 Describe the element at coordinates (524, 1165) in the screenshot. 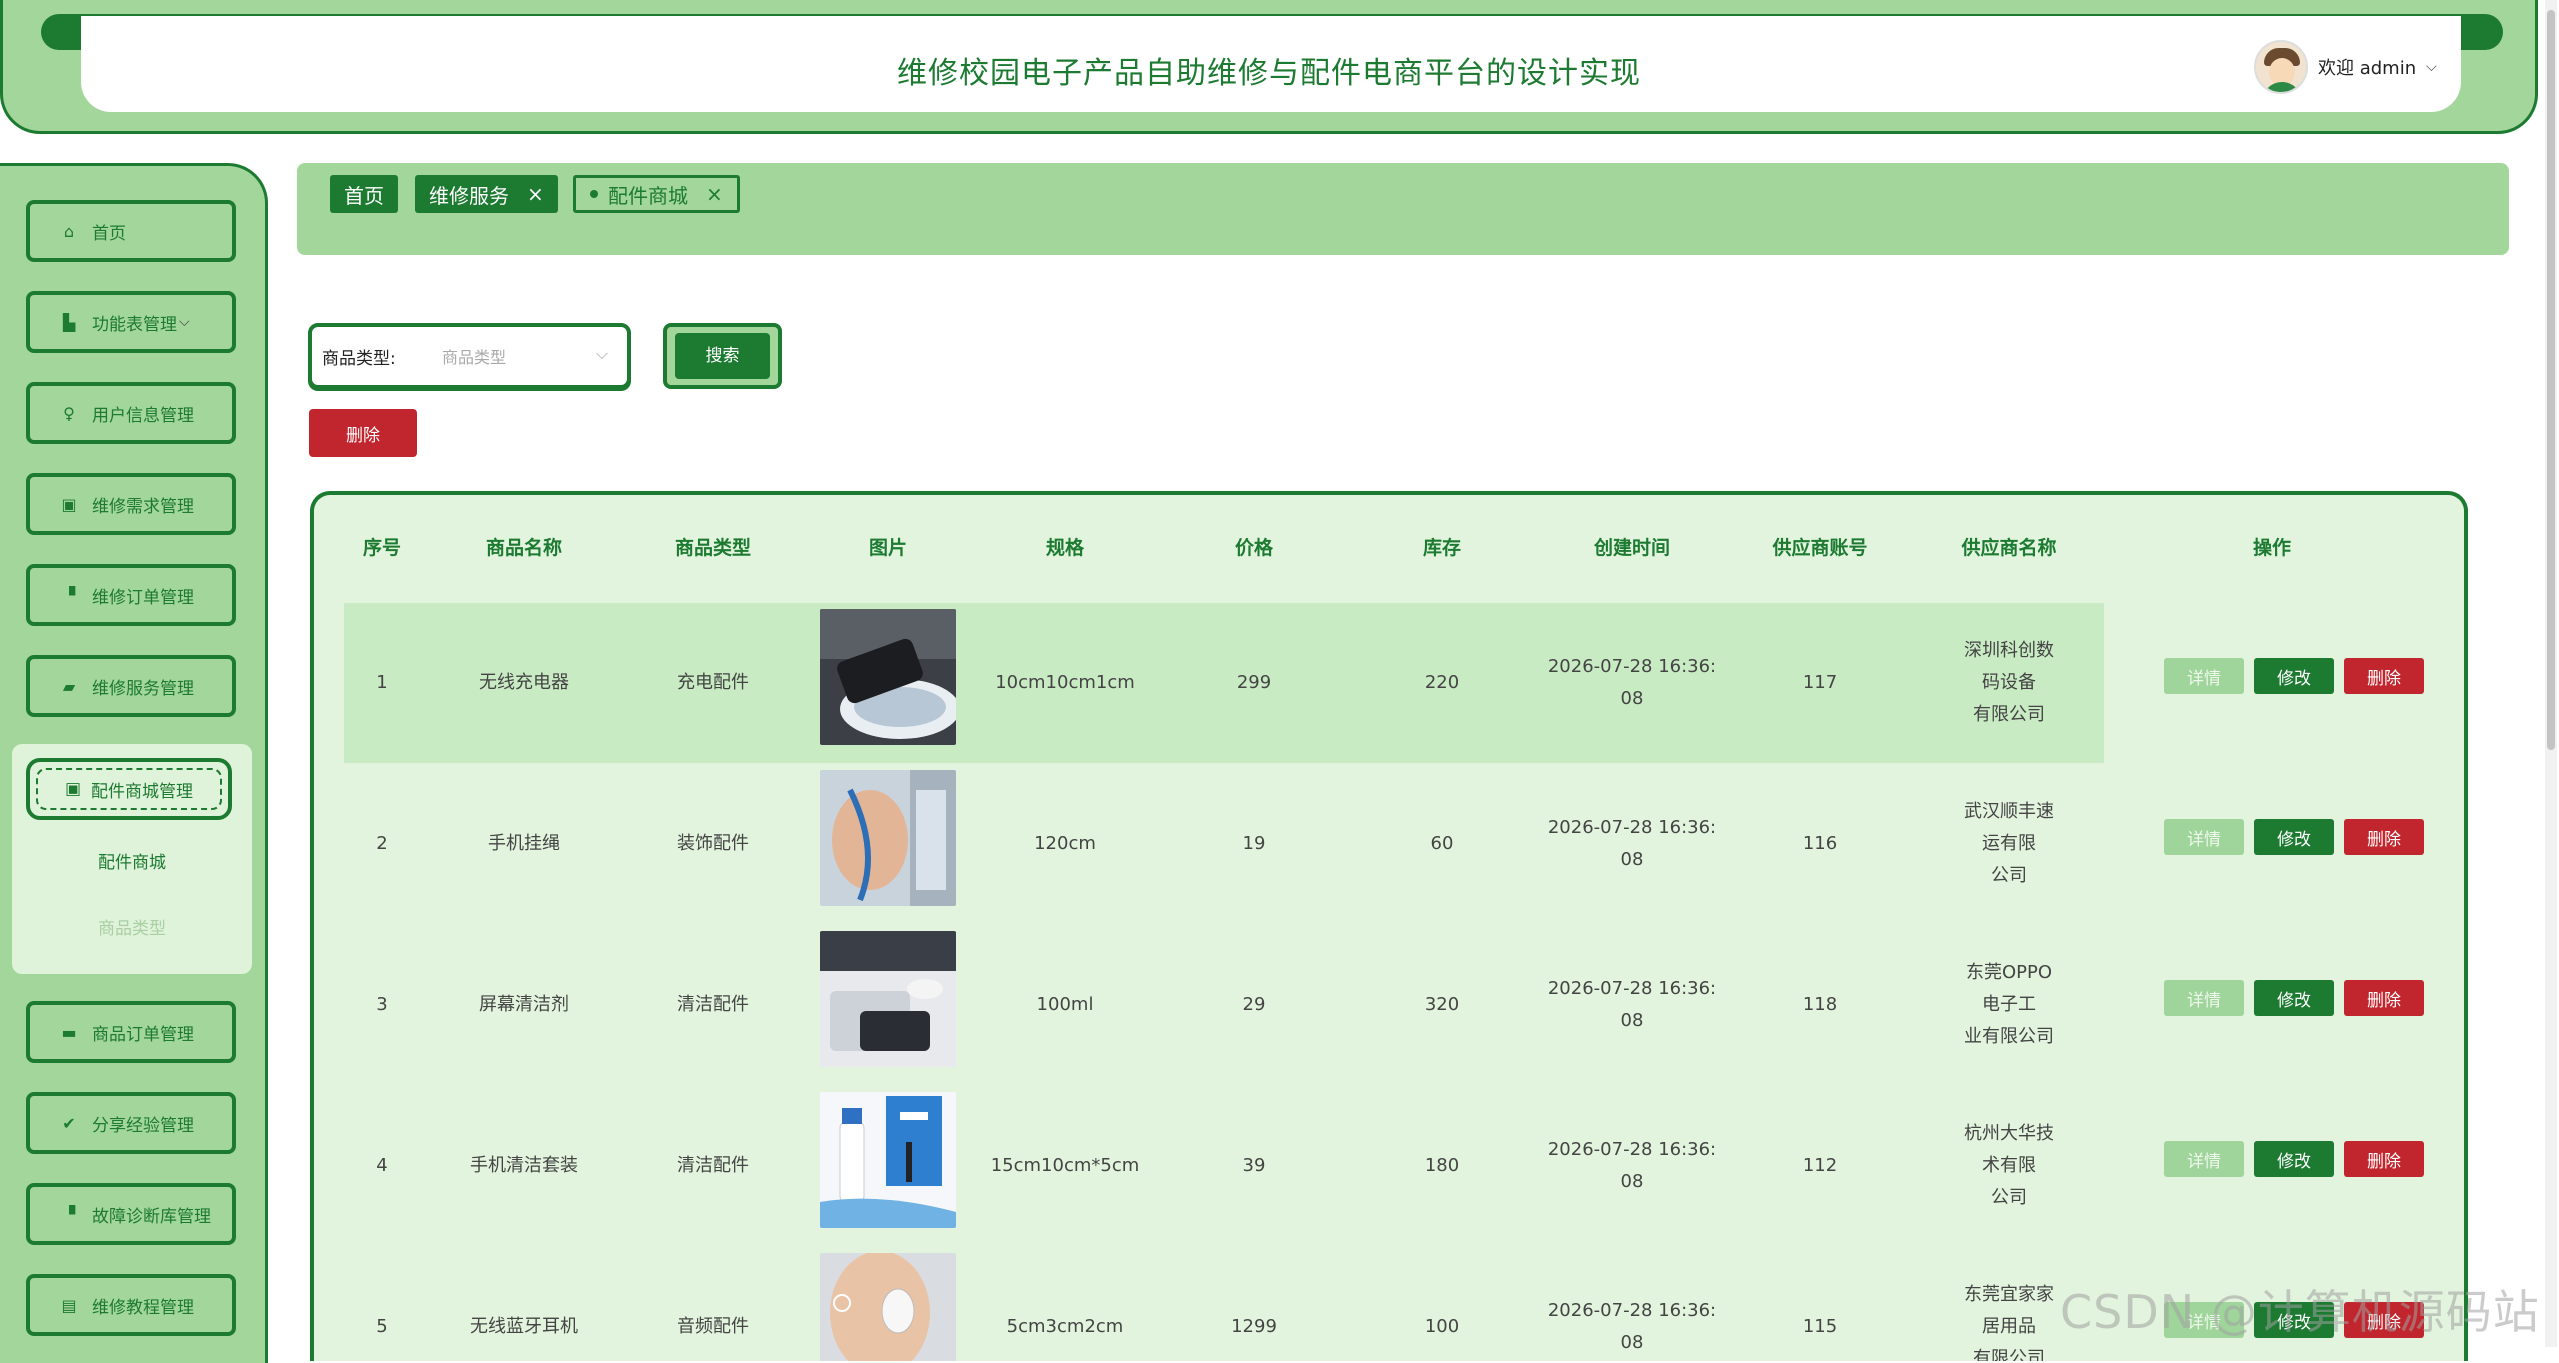

I see `cell-name: 手机清洁套装` at that location.